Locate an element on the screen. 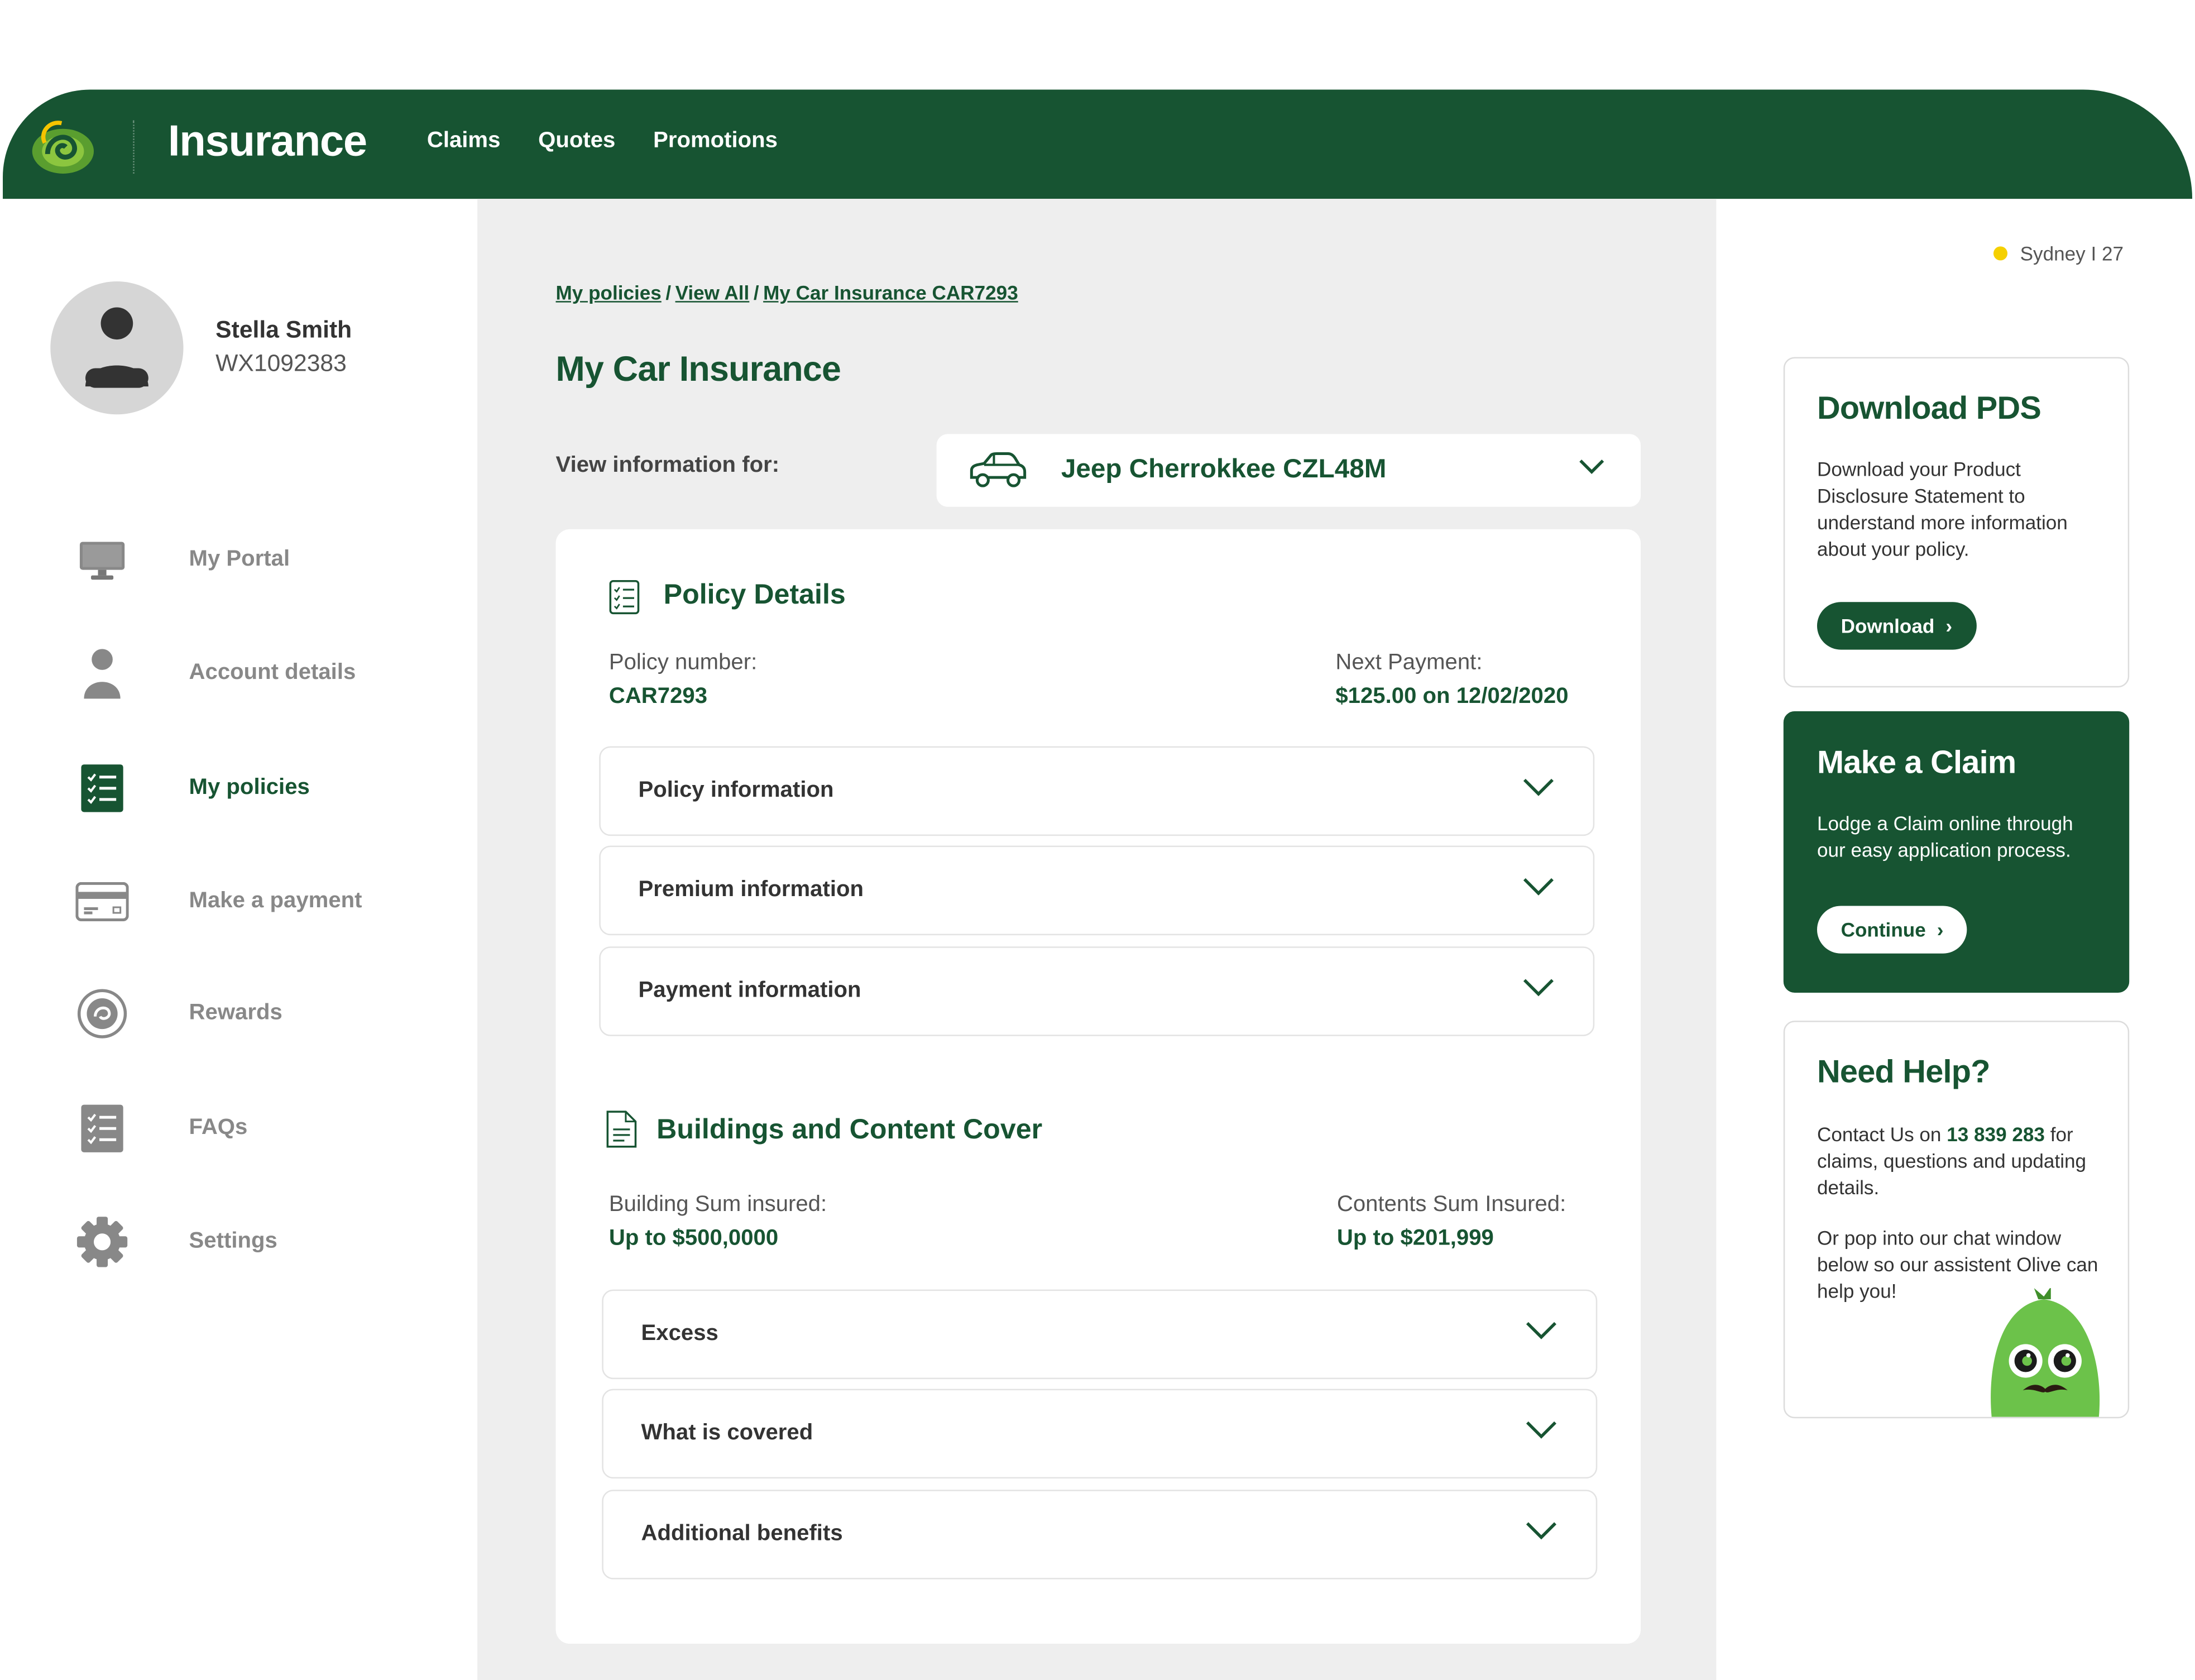 Image resolution: width=2195 pixels, height=1680 pixels. sidebar-item-rewards: Rewards is located at coordinates (266, 1014).